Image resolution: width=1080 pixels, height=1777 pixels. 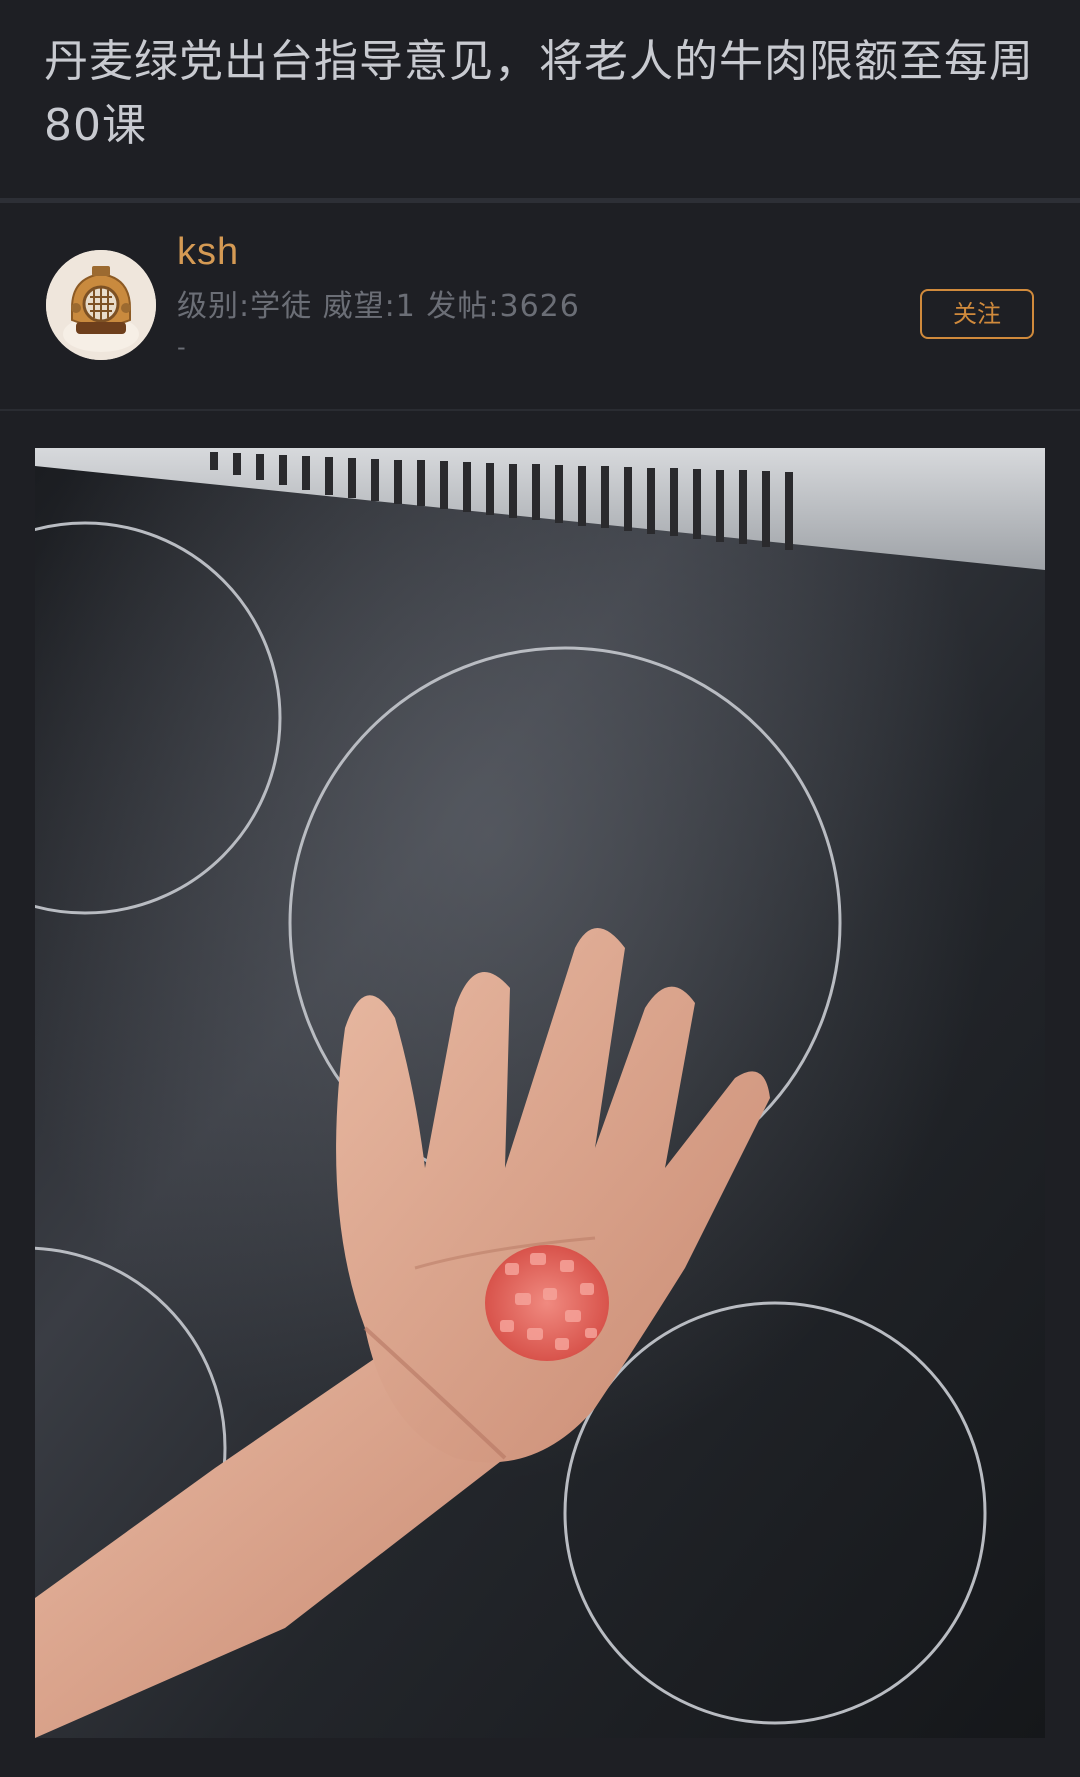 I want to click on diving-helmet-icon, so click(x=101, y=305).